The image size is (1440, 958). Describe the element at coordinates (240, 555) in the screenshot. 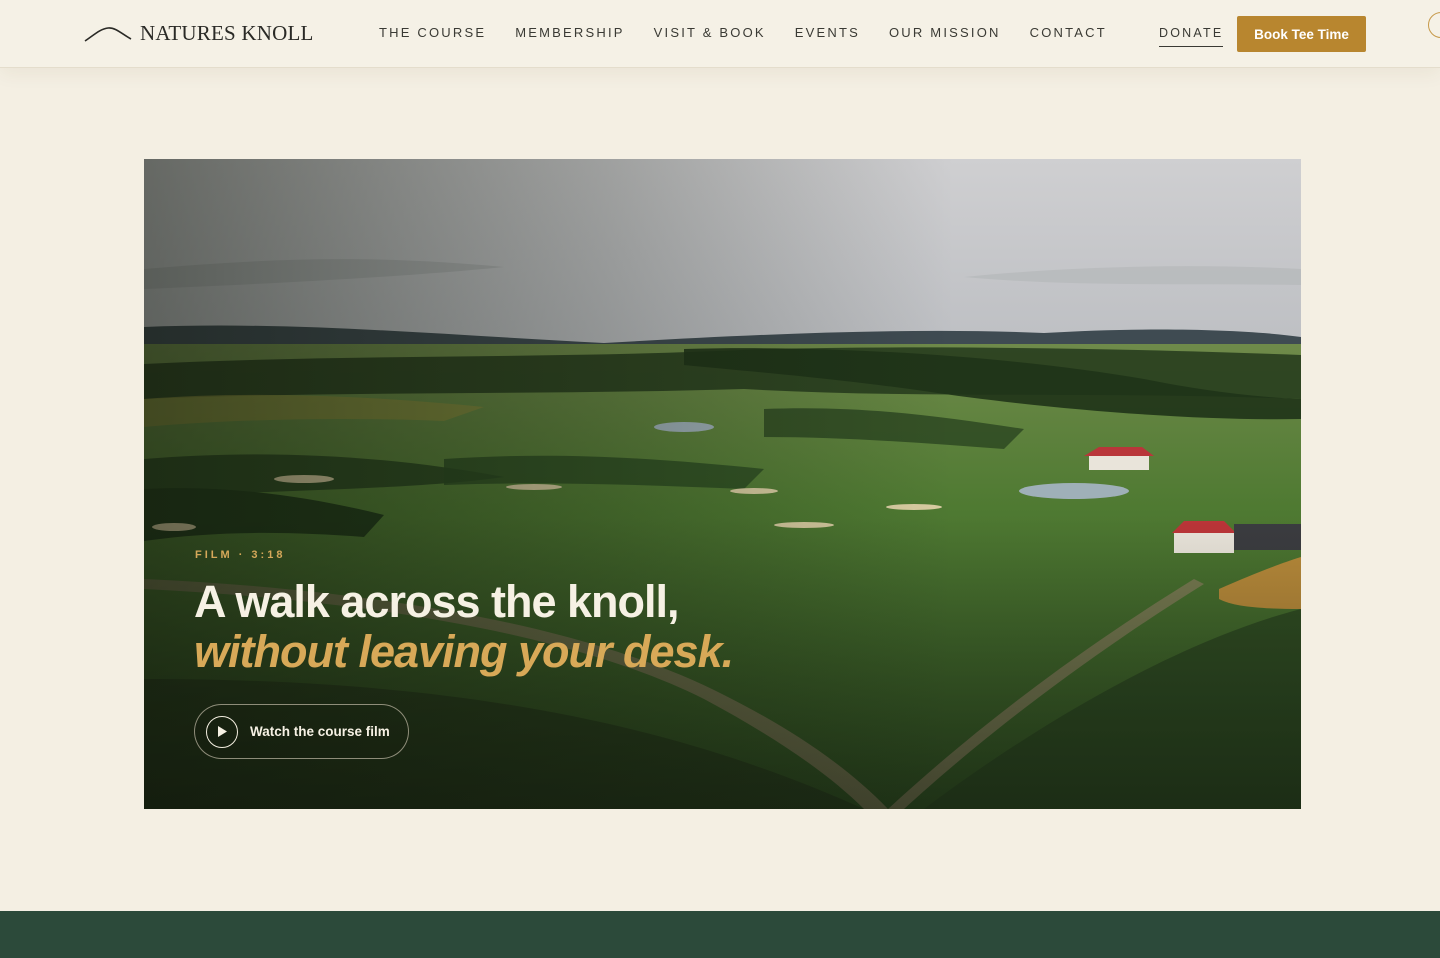

I see `film-eyebrow: FILM · 3:18` at that location.